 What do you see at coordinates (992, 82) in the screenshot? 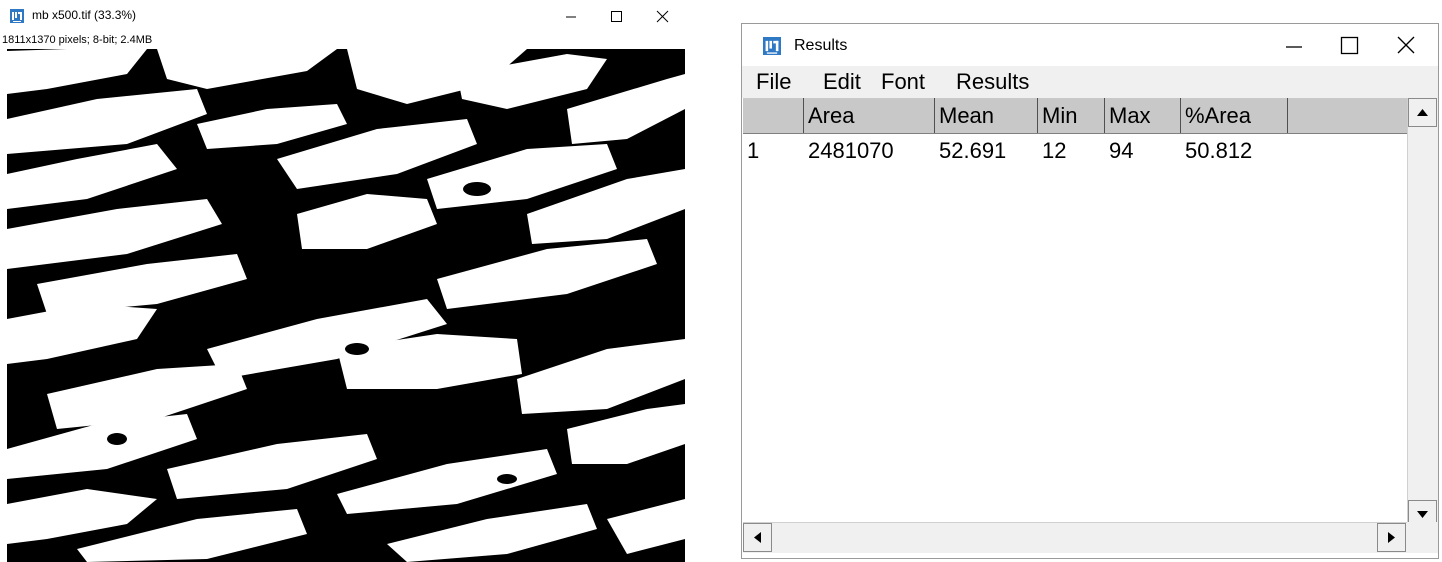
I see `menu-results: Results` at bounding box center [992, 82].